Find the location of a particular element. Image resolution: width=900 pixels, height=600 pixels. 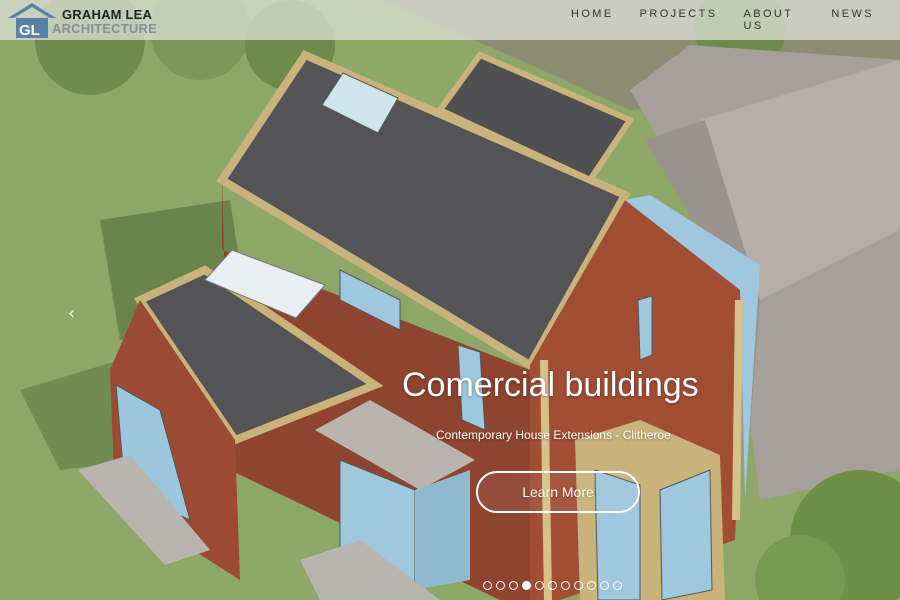

brand-logo: GL GRAHAM LEA ARCHITECTURE is located at coordinates (86, 20).